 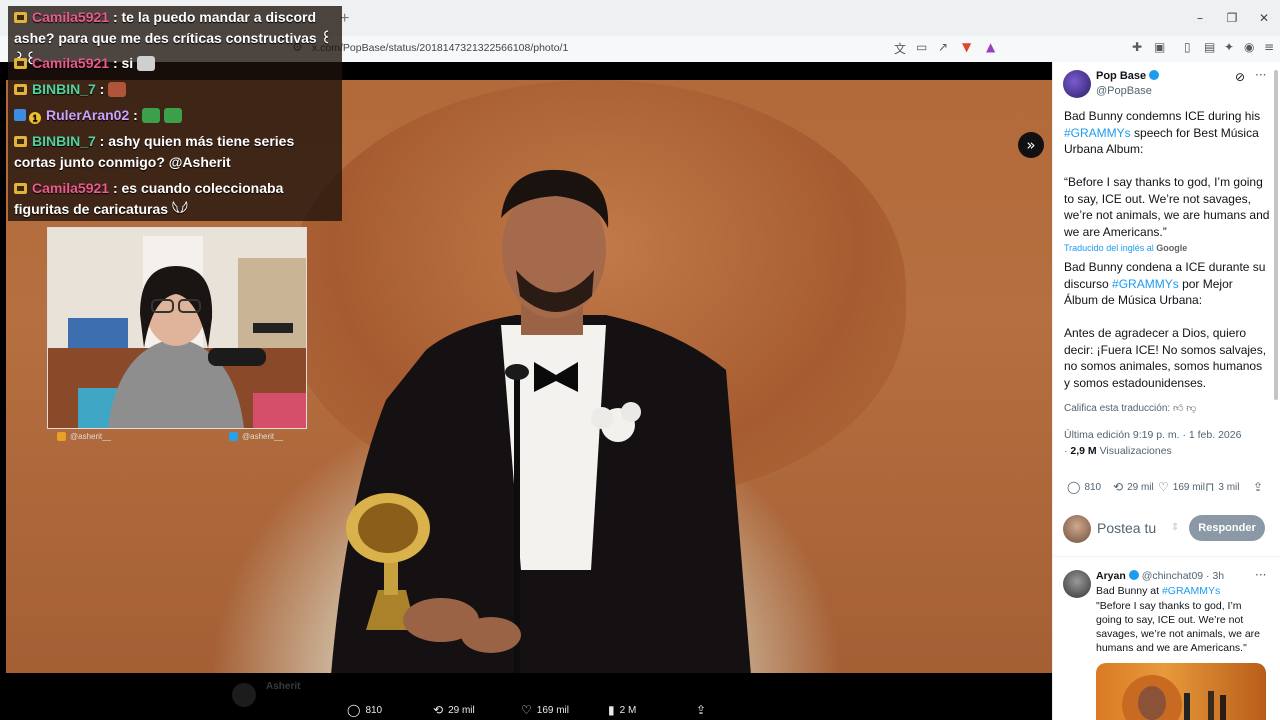 I want to click on rate-translation: Califica esta traducción: 👍︎ 👎︎, so click(x=1167, y=409).